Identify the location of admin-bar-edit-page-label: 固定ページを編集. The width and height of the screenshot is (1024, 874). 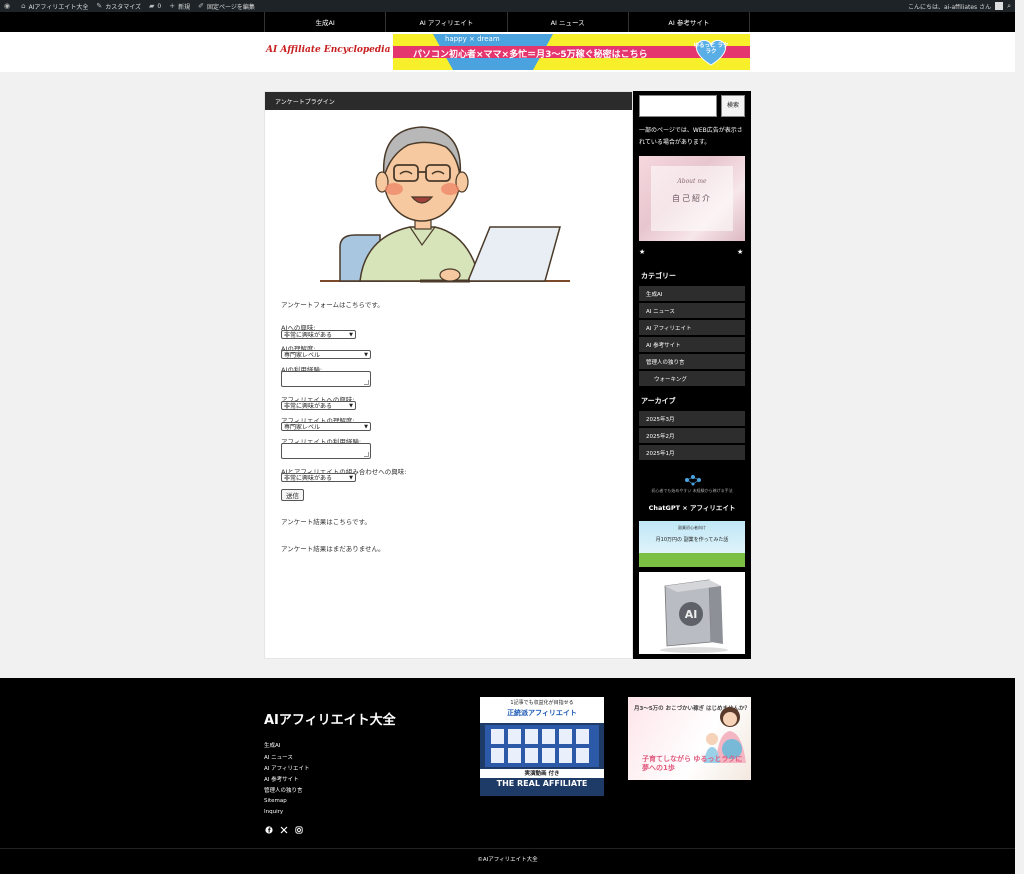
(231, 7).